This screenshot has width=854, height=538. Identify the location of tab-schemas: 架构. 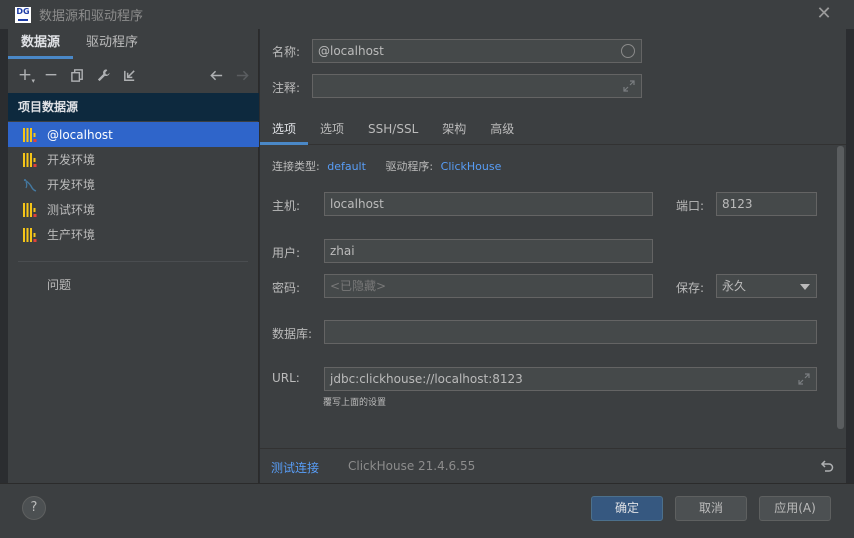
(454, 130).